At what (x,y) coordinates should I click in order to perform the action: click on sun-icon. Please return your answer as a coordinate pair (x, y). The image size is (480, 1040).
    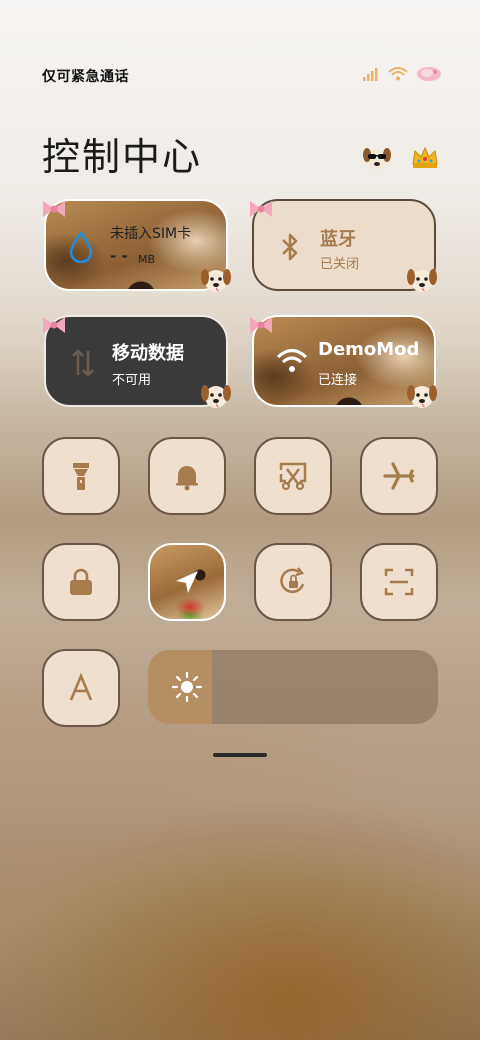
    Looking at the image, I should click on (187, 687).